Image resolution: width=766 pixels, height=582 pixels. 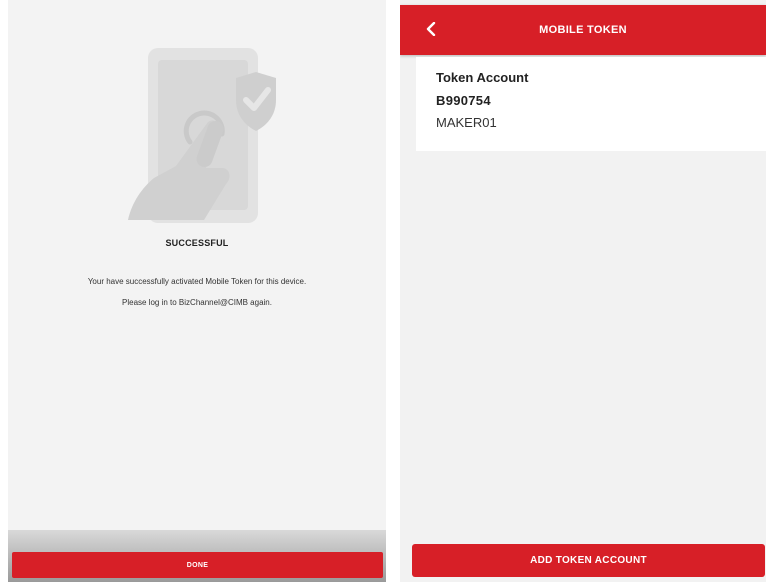 I want to click on add-token-account-button: ADD TOKEN ACCOUNT, so click(x=588, y=560).